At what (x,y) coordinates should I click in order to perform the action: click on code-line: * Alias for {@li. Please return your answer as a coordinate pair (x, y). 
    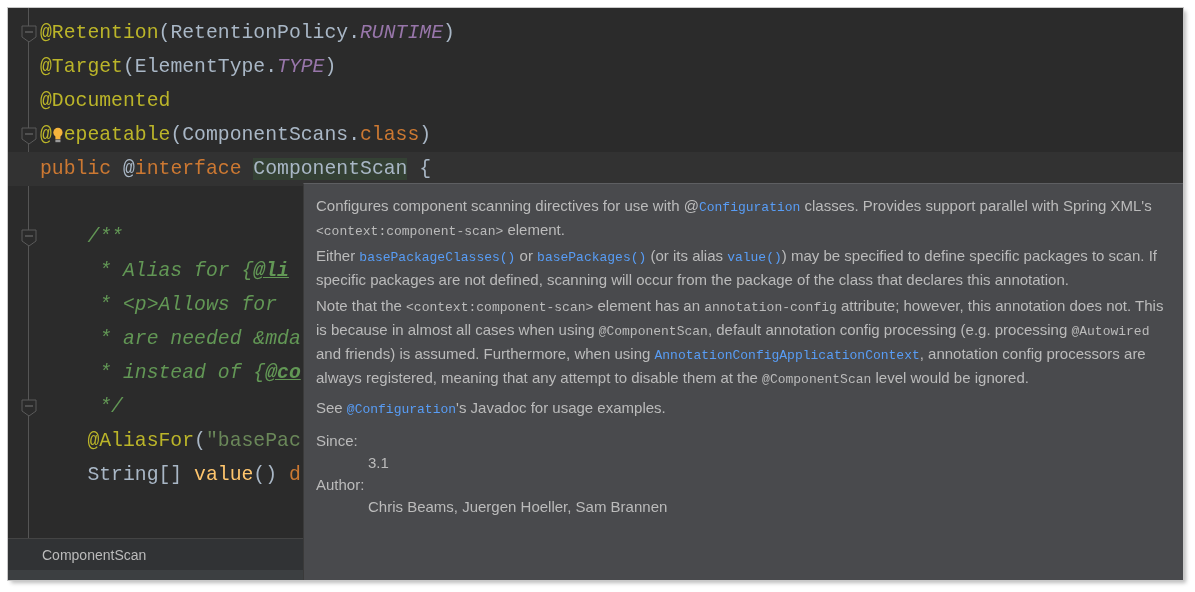
    Looking at the image, I should click on (193, 271).